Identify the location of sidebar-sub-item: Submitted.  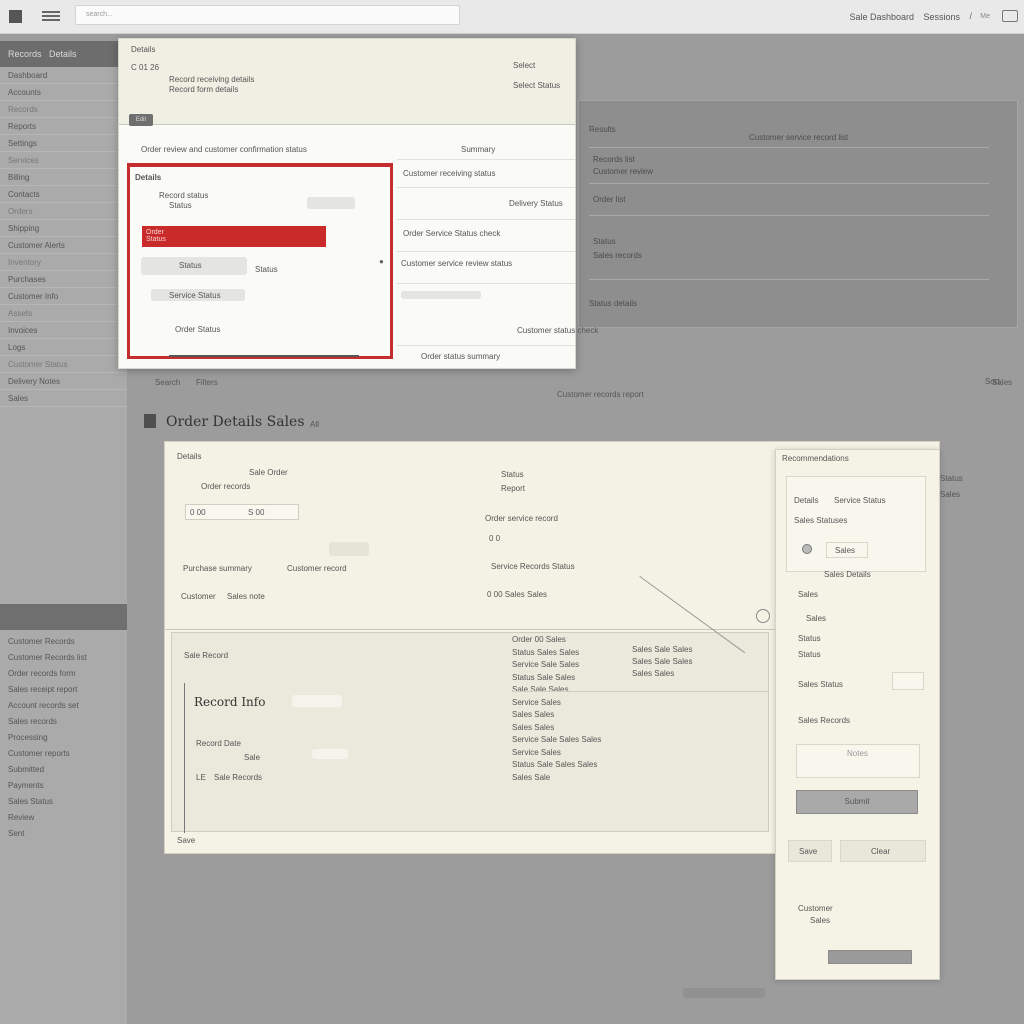
(63, 769).